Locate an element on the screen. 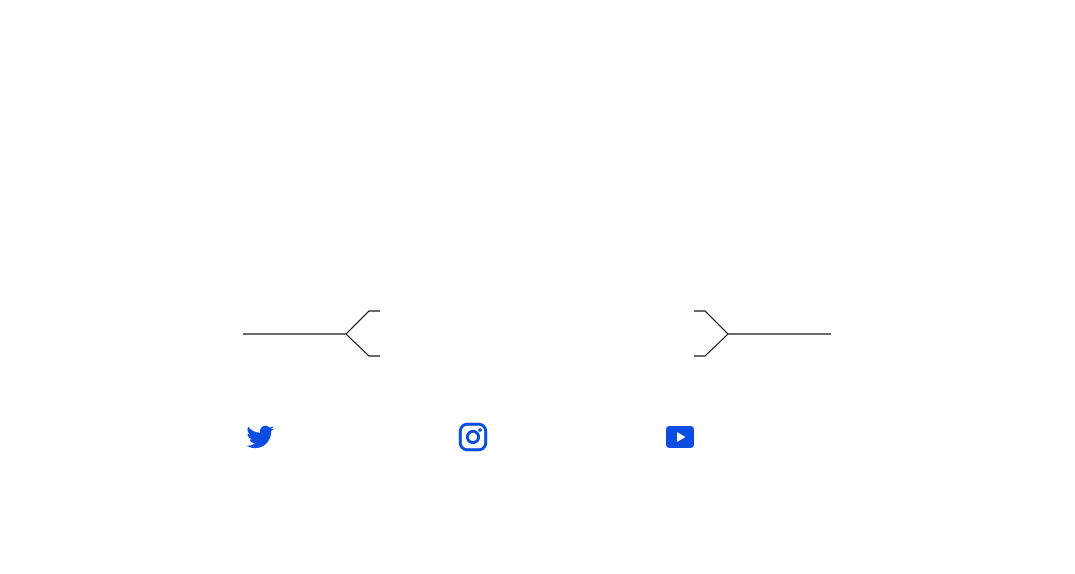 The height and width of the screenshot is (574, 1075). twitter-link is located at coordinates (260, 437).